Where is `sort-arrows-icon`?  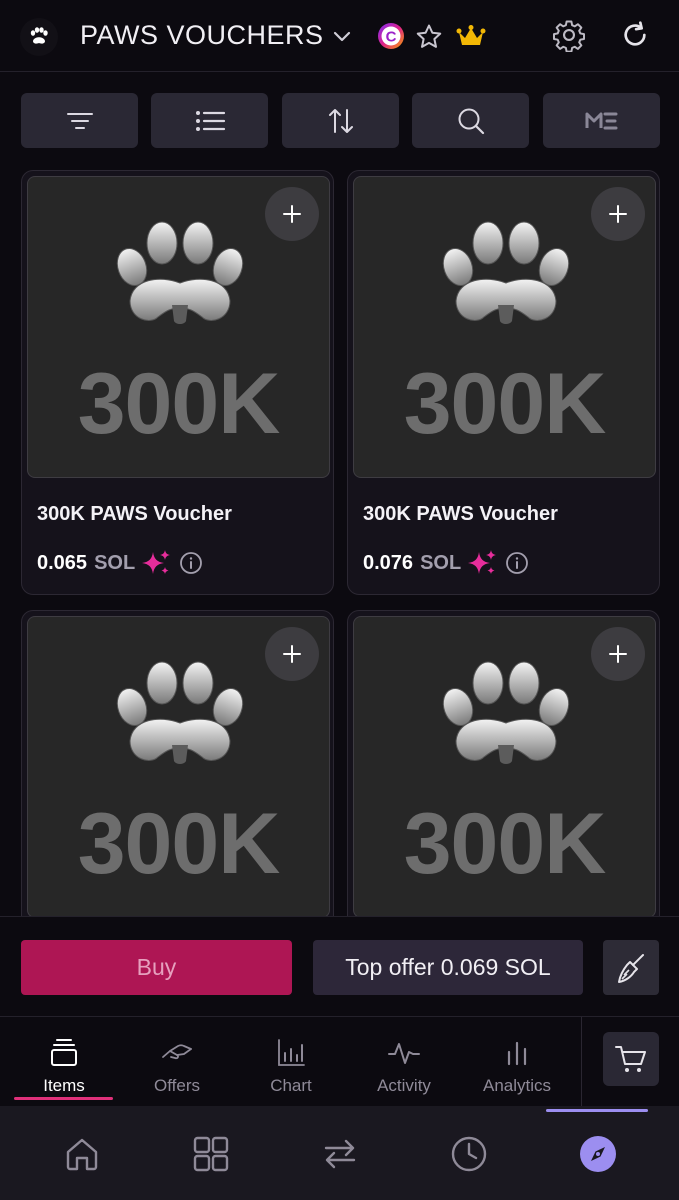
sort-arrows-icon is located at coordinates (340, 120).